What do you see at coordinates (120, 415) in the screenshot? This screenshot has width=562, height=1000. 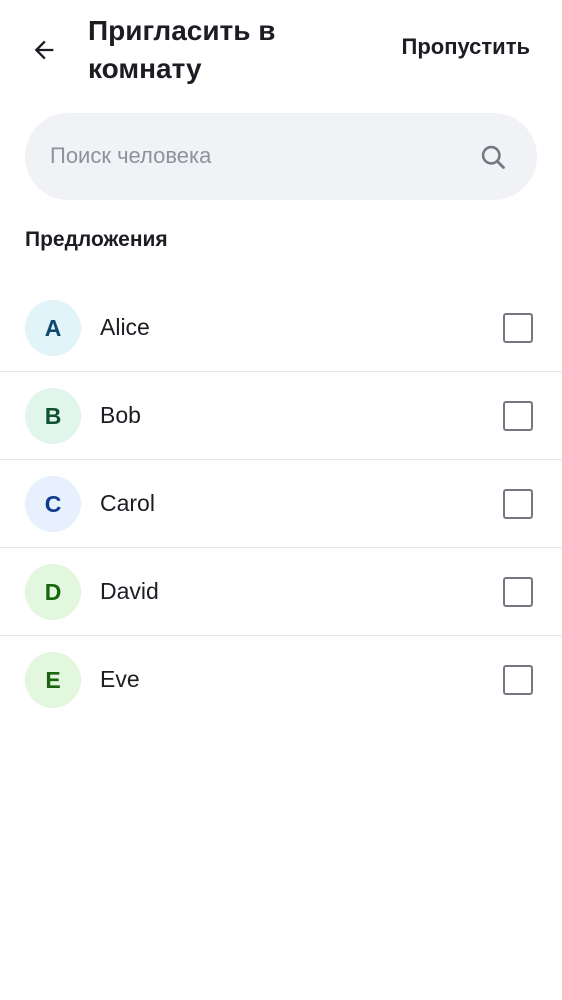 I see `user-name: Bob` at bounding box center [120, 415].